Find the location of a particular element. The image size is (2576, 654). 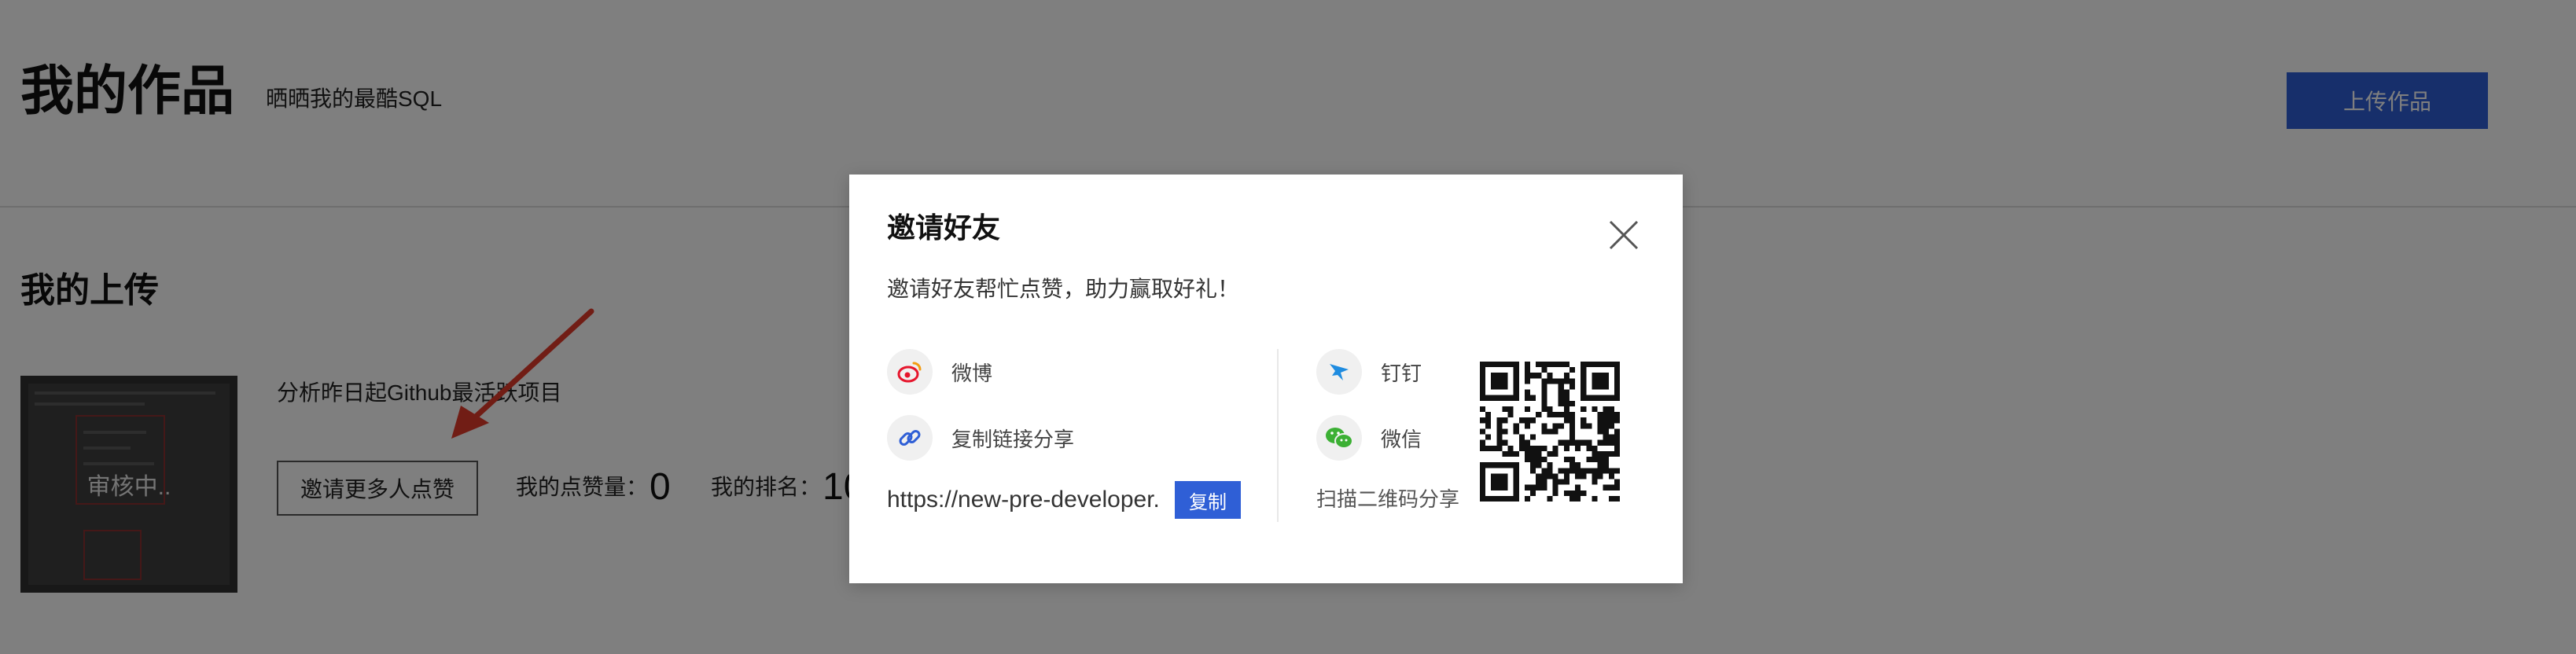

dingtalk-icon is located at coordinates (1339, 372).